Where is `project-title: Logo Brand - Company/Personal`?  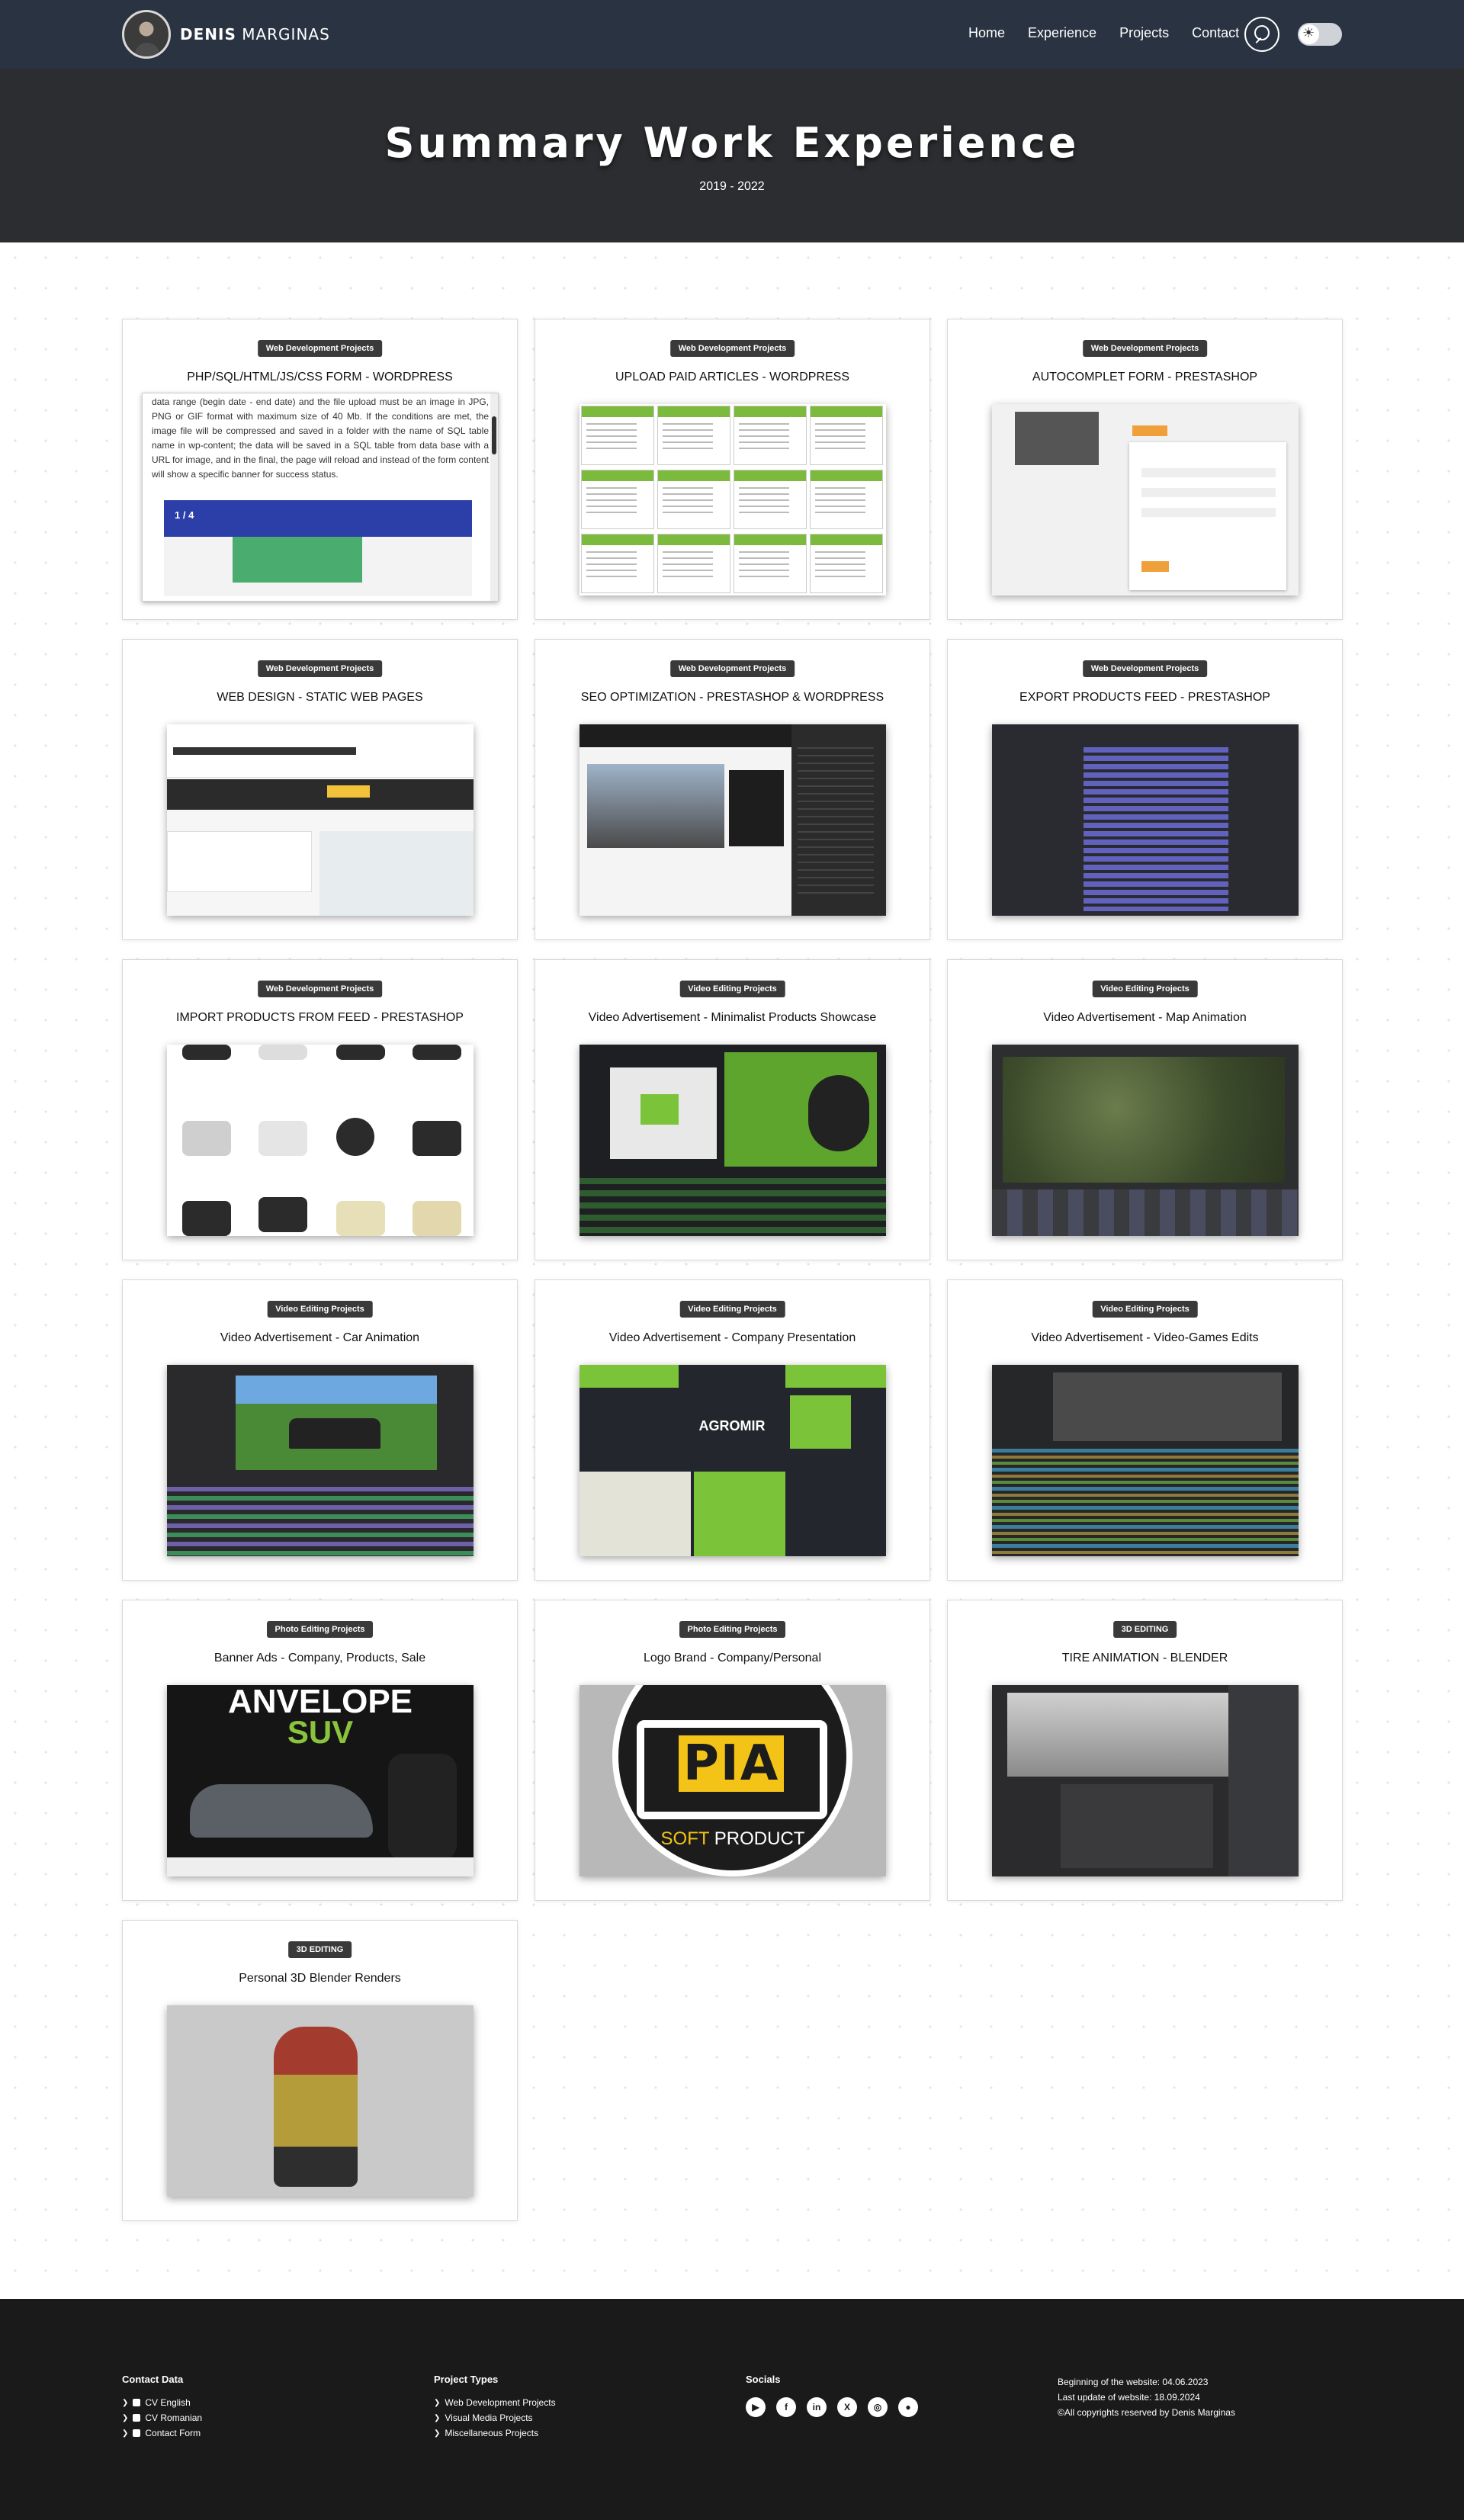
project-title: Logo Brand - Company/Personal is located at coordinates (732, 1658).